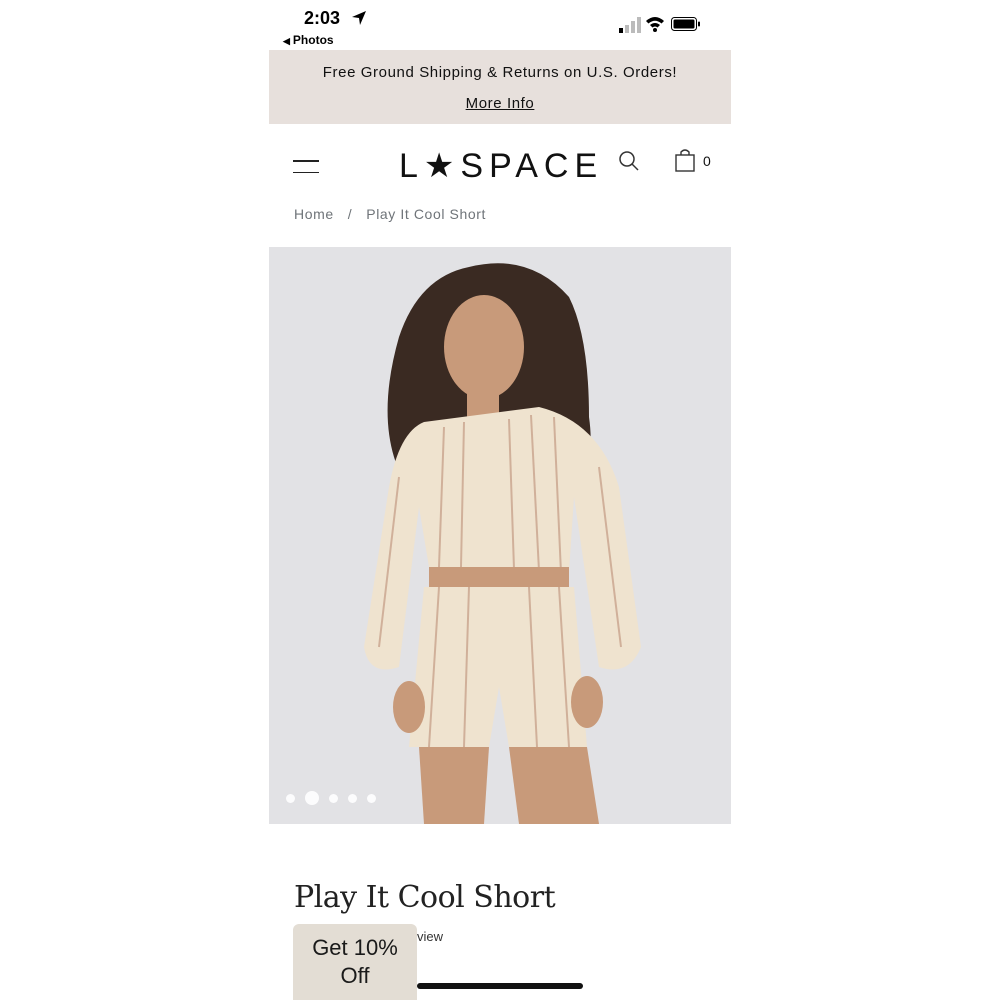 The width and height of the screenshot is (1000, 1000). Describe the element at coordinates (306, 167) in the screenshot. I see `hamburger-menu-icon` at that location.